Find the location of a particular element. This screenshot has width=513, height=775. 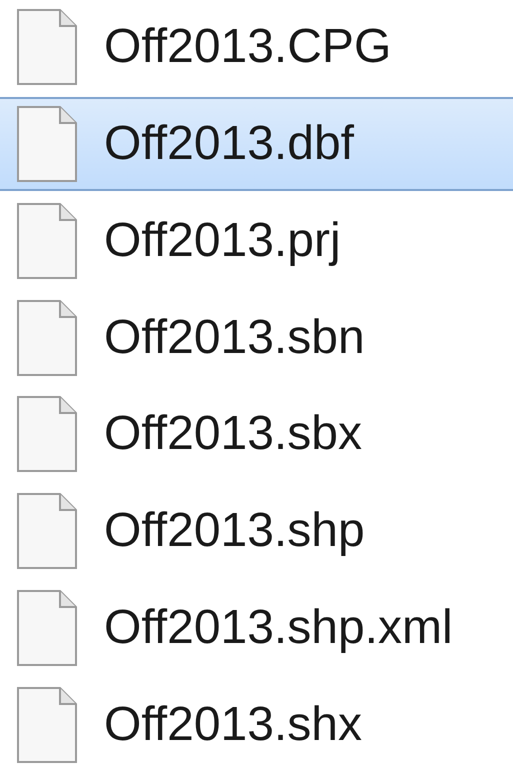

file-item: Off2013.shp is located at coordinates (256, 531).